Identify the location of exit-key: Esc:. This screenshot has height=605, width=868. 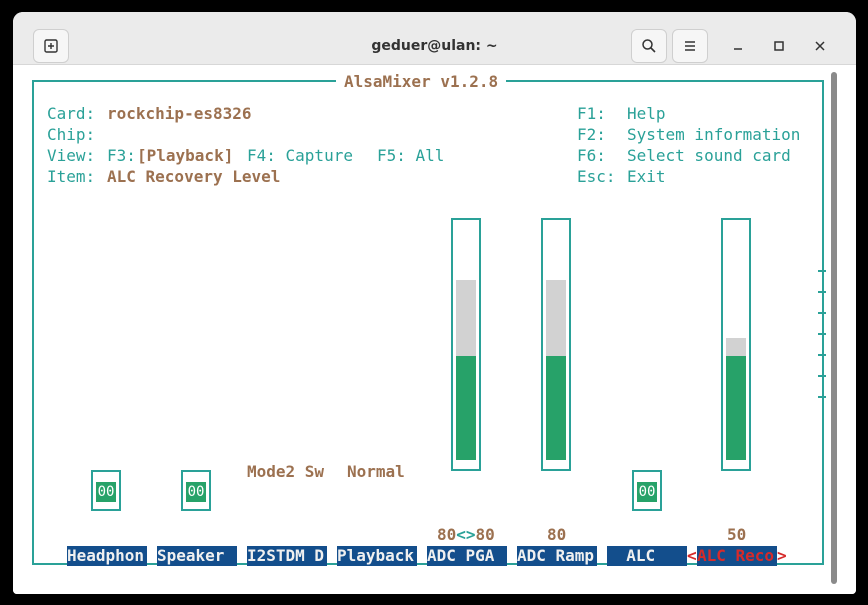
(596, 176).